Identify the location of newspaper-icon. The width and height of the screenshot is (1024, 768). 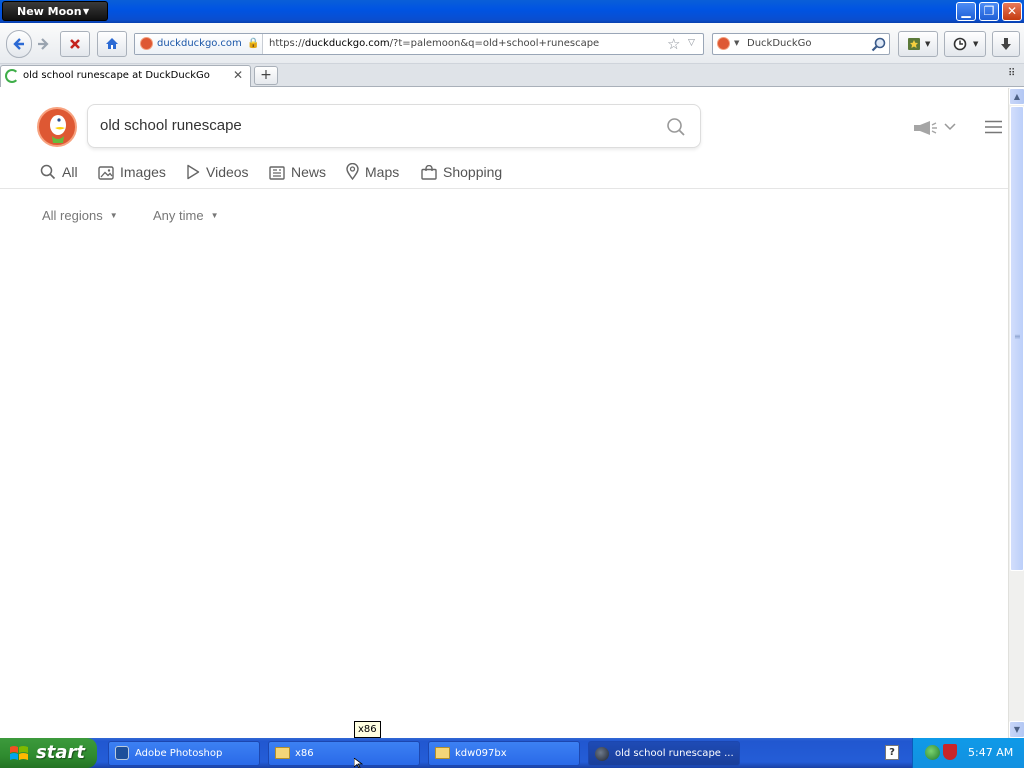
(277, 173).